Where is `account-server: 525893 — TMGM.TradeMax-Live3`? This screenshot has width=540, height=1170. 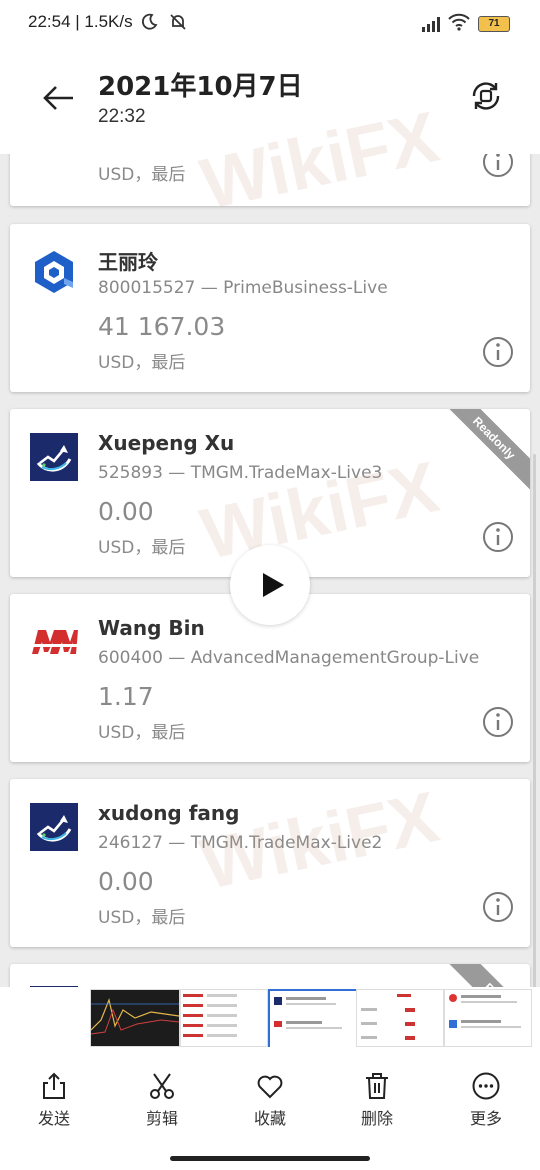 account-server: 525893 — TMGM.TradeMax-Live3 is located at coordinates (240, 473).